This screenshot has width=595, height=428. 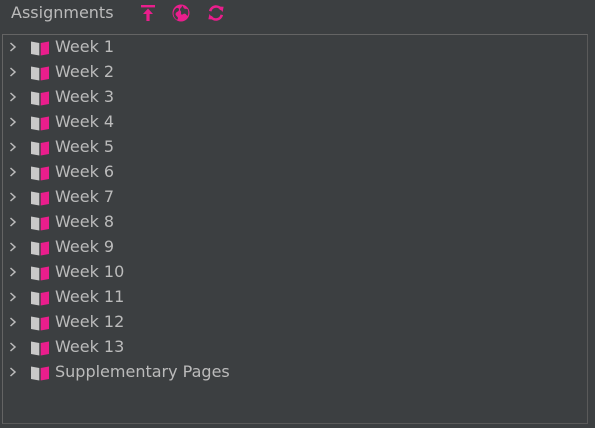 I want to click on tree-item-label: Week 10, so click(x=90, y=271).